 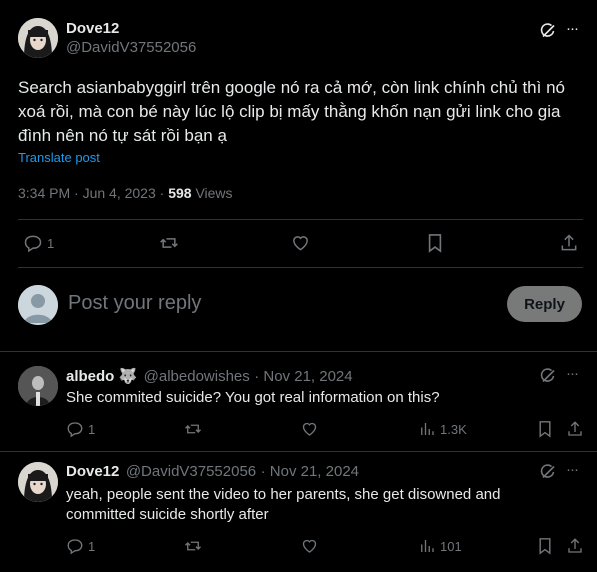 I want to click on post-timestamp: 3:34 PM · Jun 4, 2023 ·, so click(x=91, y=193).